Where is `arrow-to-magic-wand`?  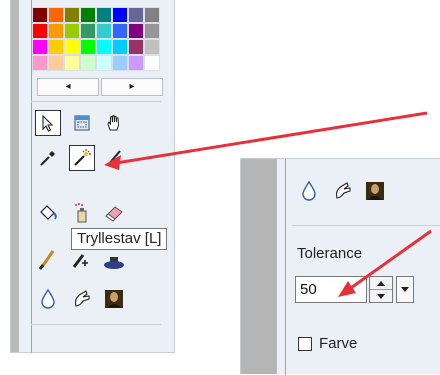
arrow-to-magic-wand is located at coordinates (271, 138).